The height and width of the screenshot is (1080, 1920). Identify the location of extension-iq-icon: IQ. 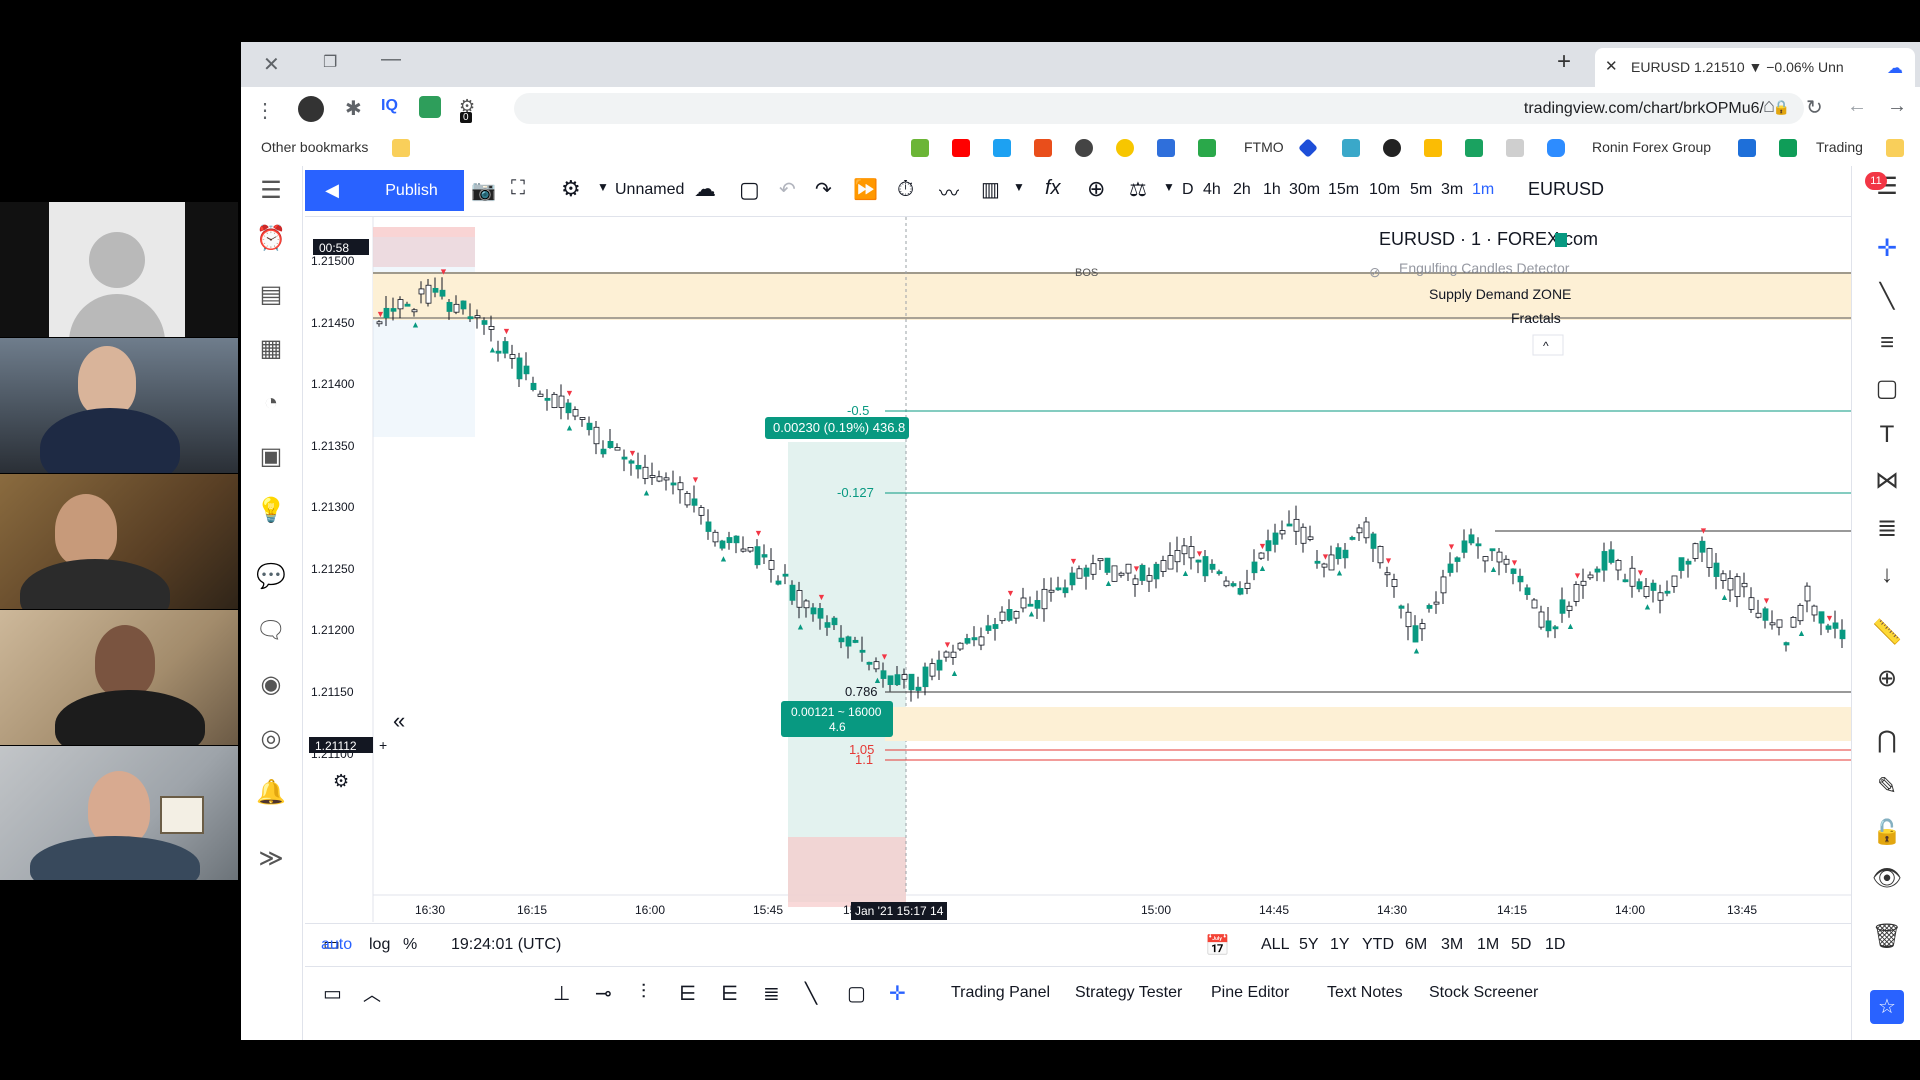
(389, 106).